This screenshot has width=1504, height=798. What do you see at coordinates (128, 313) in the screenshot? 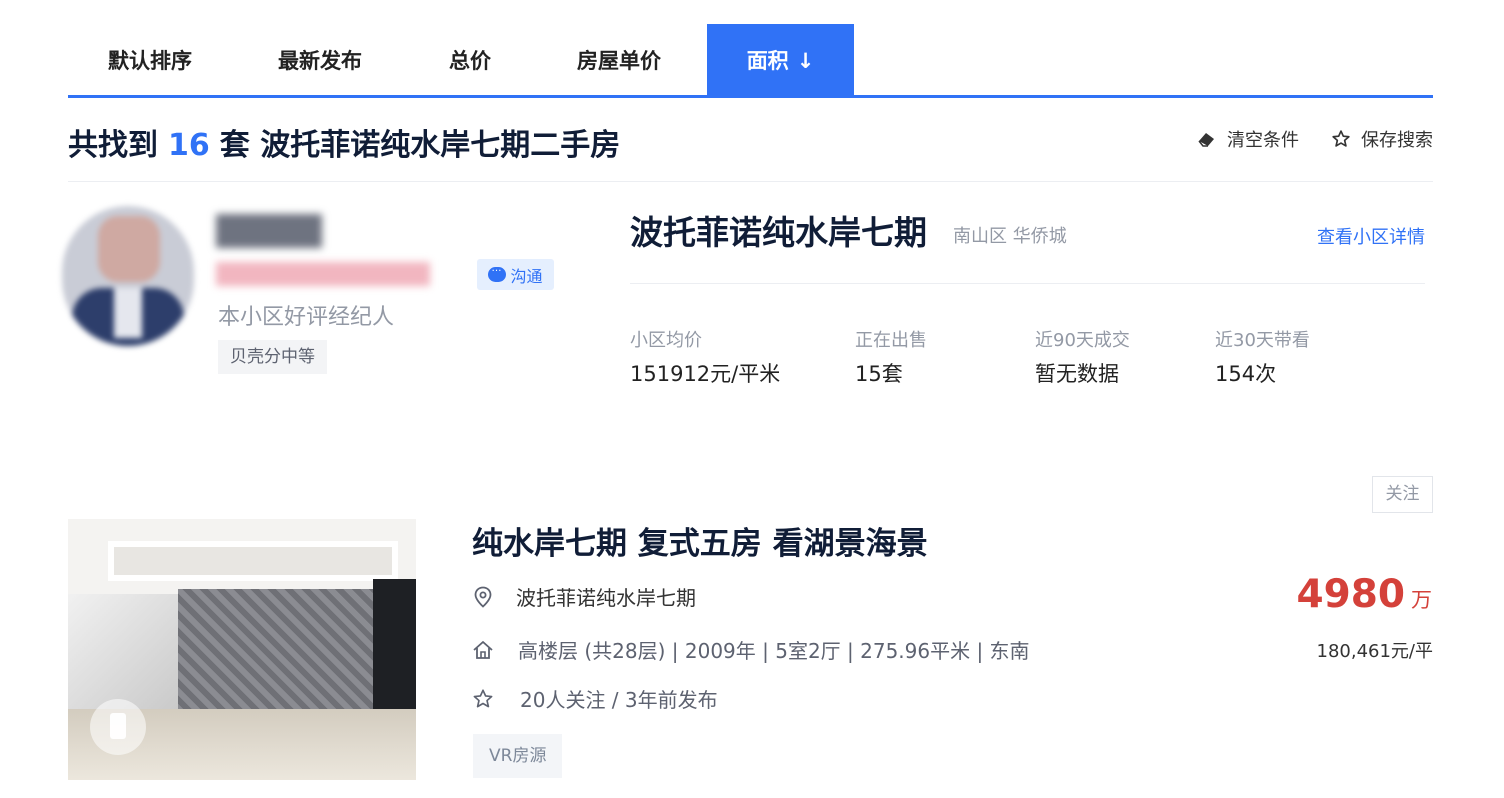
I see `avatar-shirt` at bounding box center [128, 313].